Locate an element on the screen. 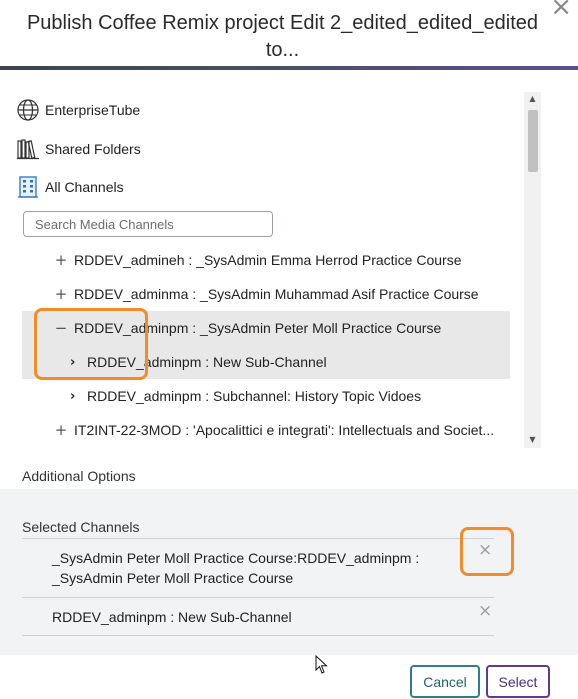 This screenshot has width=578, height=699. tree-root-shared-folders: Shared Folders is located at coordinates (78, 149).